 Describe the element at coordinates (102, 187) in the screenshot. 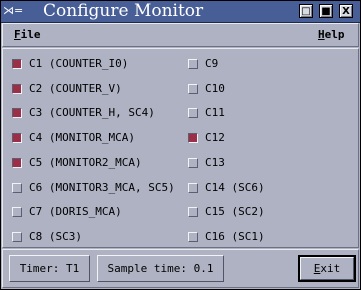

I see `channel-label: C6 (MONITOR3_MCA, SC5)` at that location.